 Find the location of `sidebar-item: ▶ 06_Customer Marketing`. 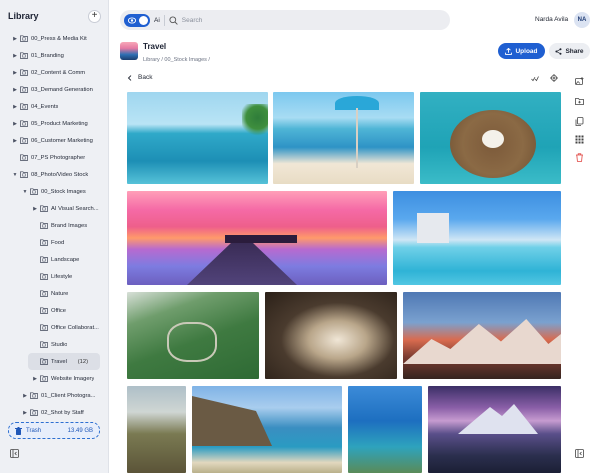

sidebar-item: ▶ 06_Customer Marketing is located at coordinates (54, 140).